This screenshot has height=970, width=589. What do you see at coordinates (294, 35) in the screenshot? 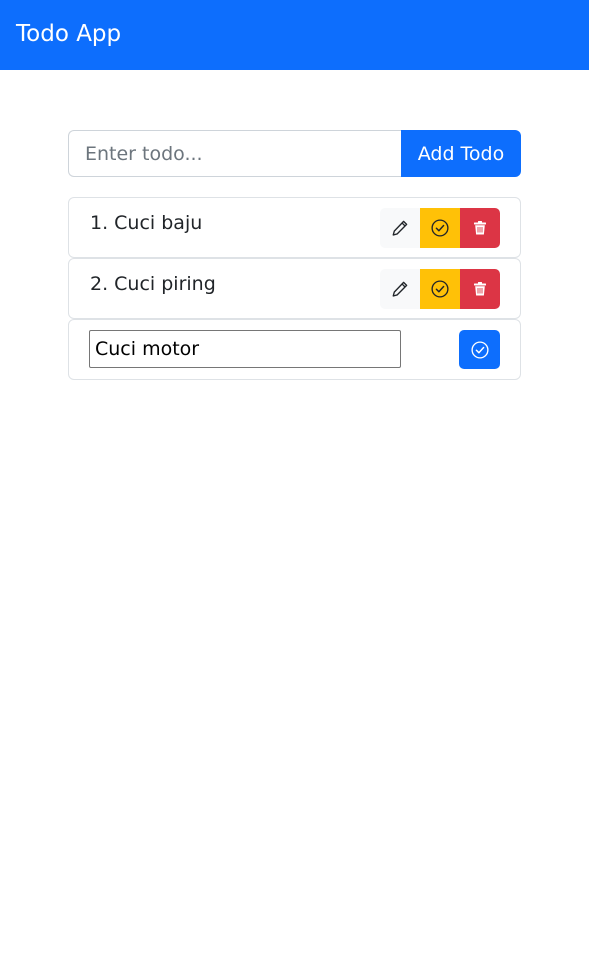
I see `navbar: Todo App` at bounding box center [294, 35].